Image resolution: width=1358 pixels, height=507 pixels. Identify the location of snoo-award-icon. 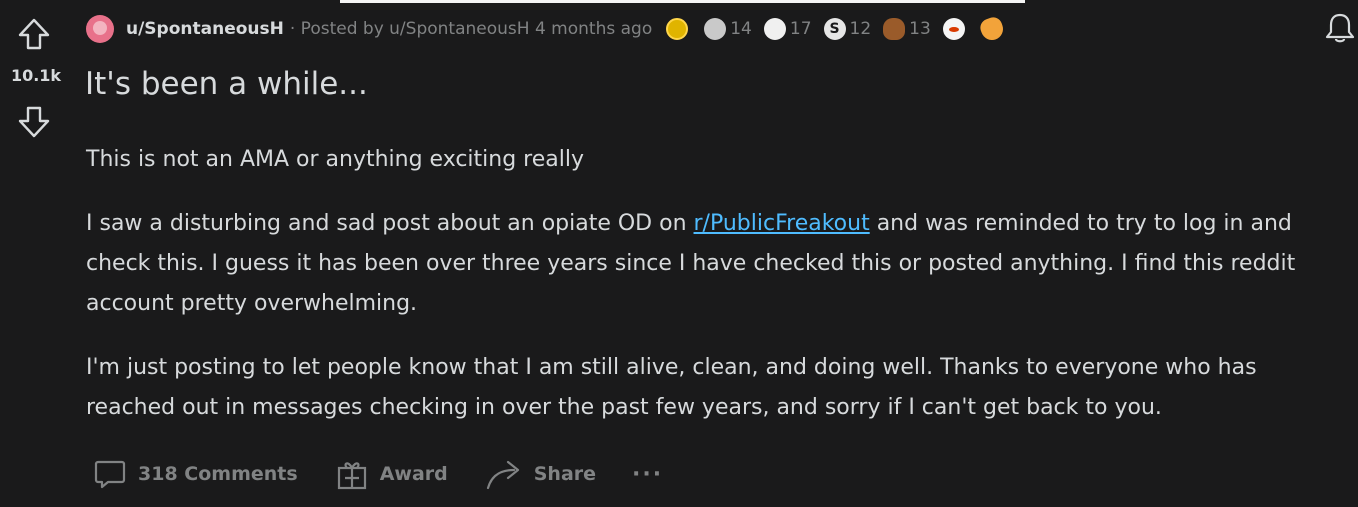
(953, 29).